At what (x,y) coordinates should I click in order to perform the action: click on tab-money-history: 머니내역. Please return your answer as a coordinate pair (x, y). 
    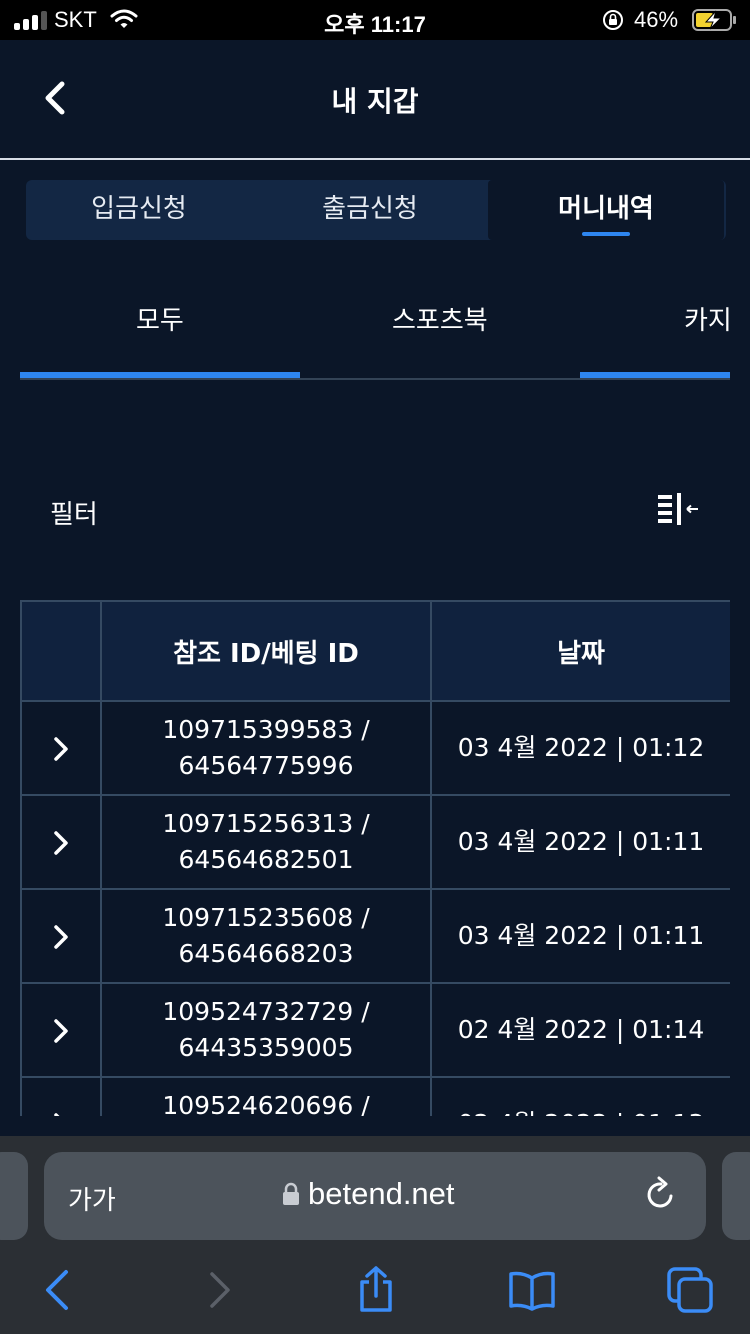
    Looking at the image, I should click on (606, 210).